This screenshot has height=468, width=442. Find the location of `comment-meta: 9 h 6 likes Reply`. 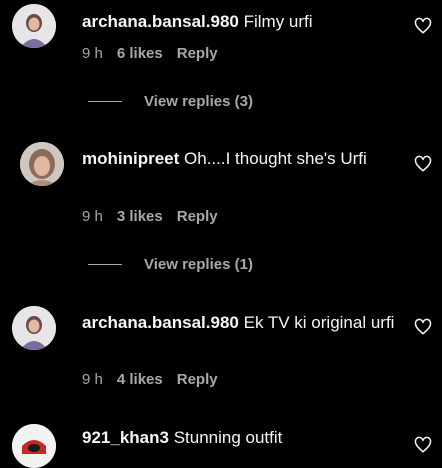

comment-meta: 9 h 6 likes Reply is located at coordinates (157, 53).